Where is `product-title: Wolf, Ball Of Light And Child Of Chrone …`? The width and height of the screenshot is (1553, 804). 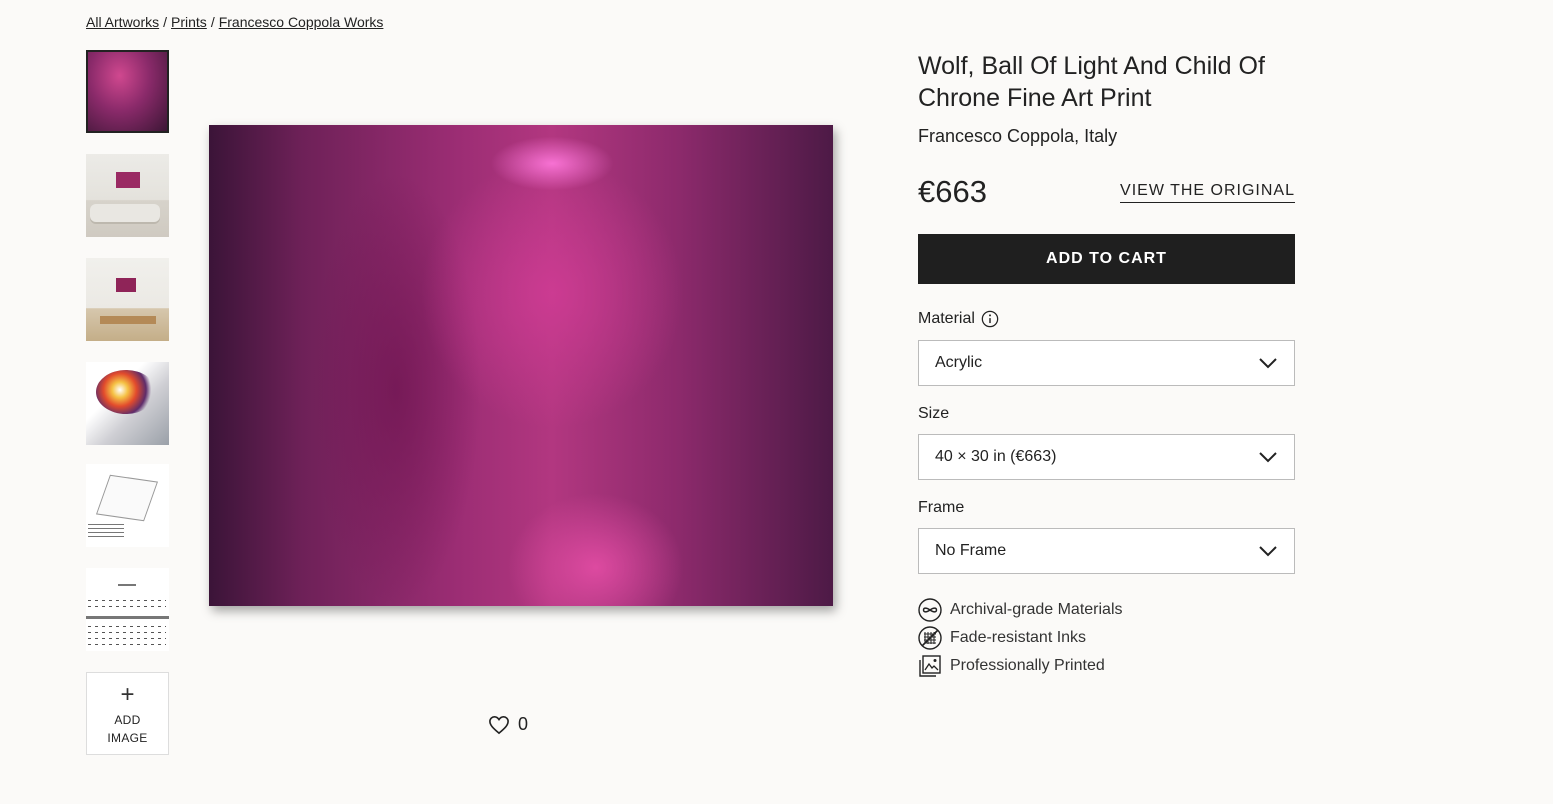
product-title: Wolf, Ball Of Light And Child Of Chrone … is located at coordinates (1106, 82).